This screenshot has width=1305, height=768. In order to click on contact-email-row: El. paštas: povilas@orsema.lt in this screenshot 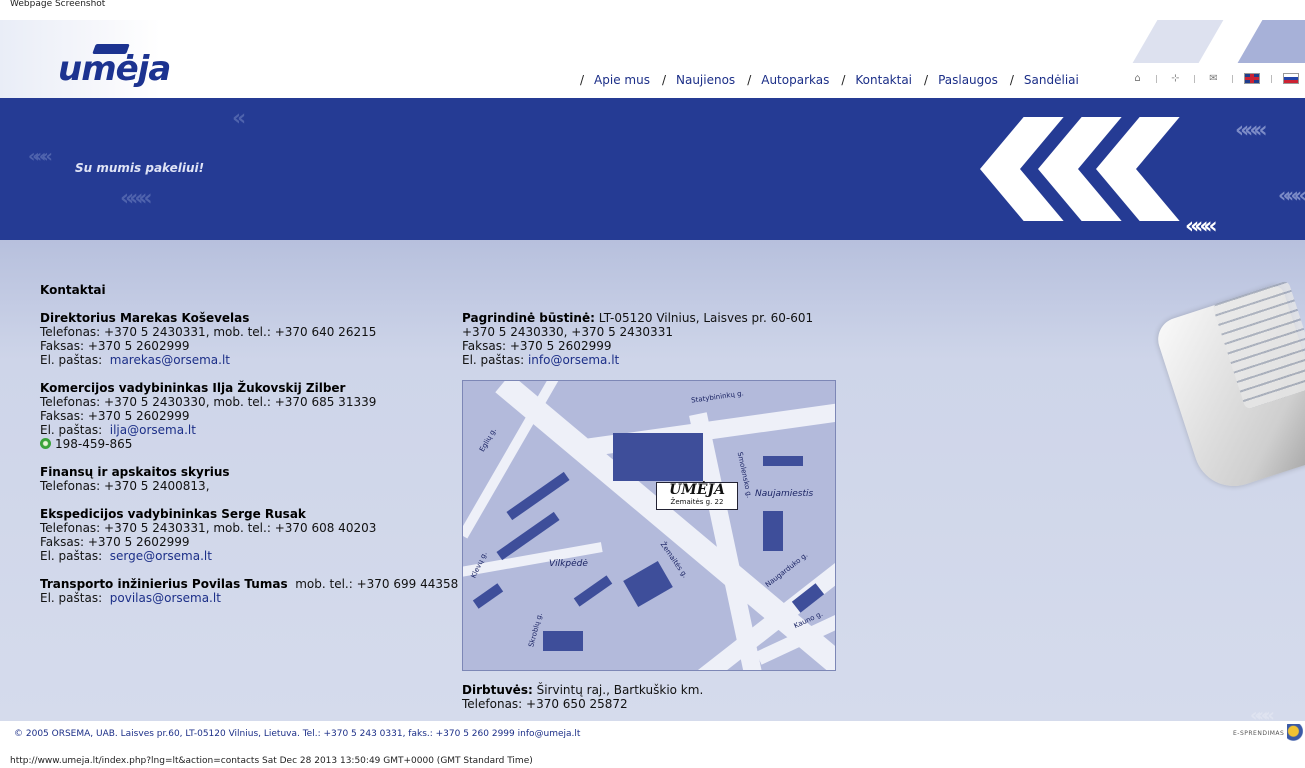, I will do `click(130, 598)`.